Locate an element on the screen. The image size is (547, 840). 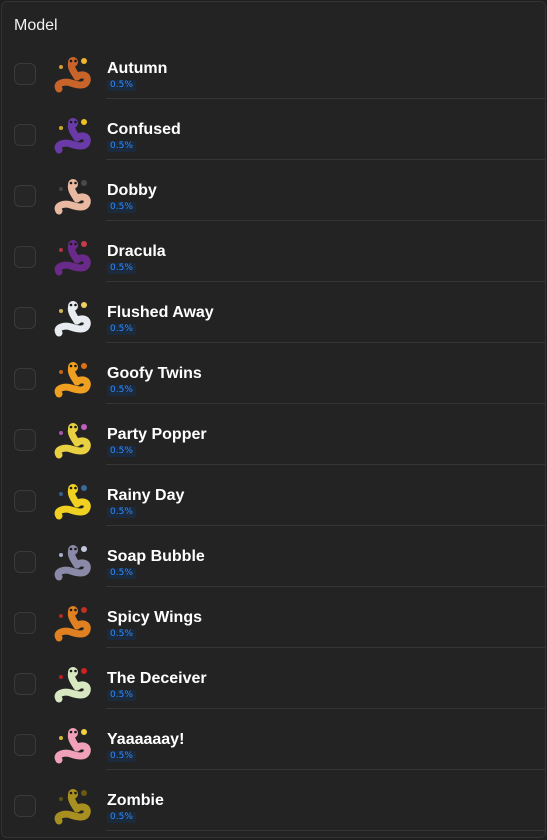
model-name: Autumn is located at coordinates (137, 68).